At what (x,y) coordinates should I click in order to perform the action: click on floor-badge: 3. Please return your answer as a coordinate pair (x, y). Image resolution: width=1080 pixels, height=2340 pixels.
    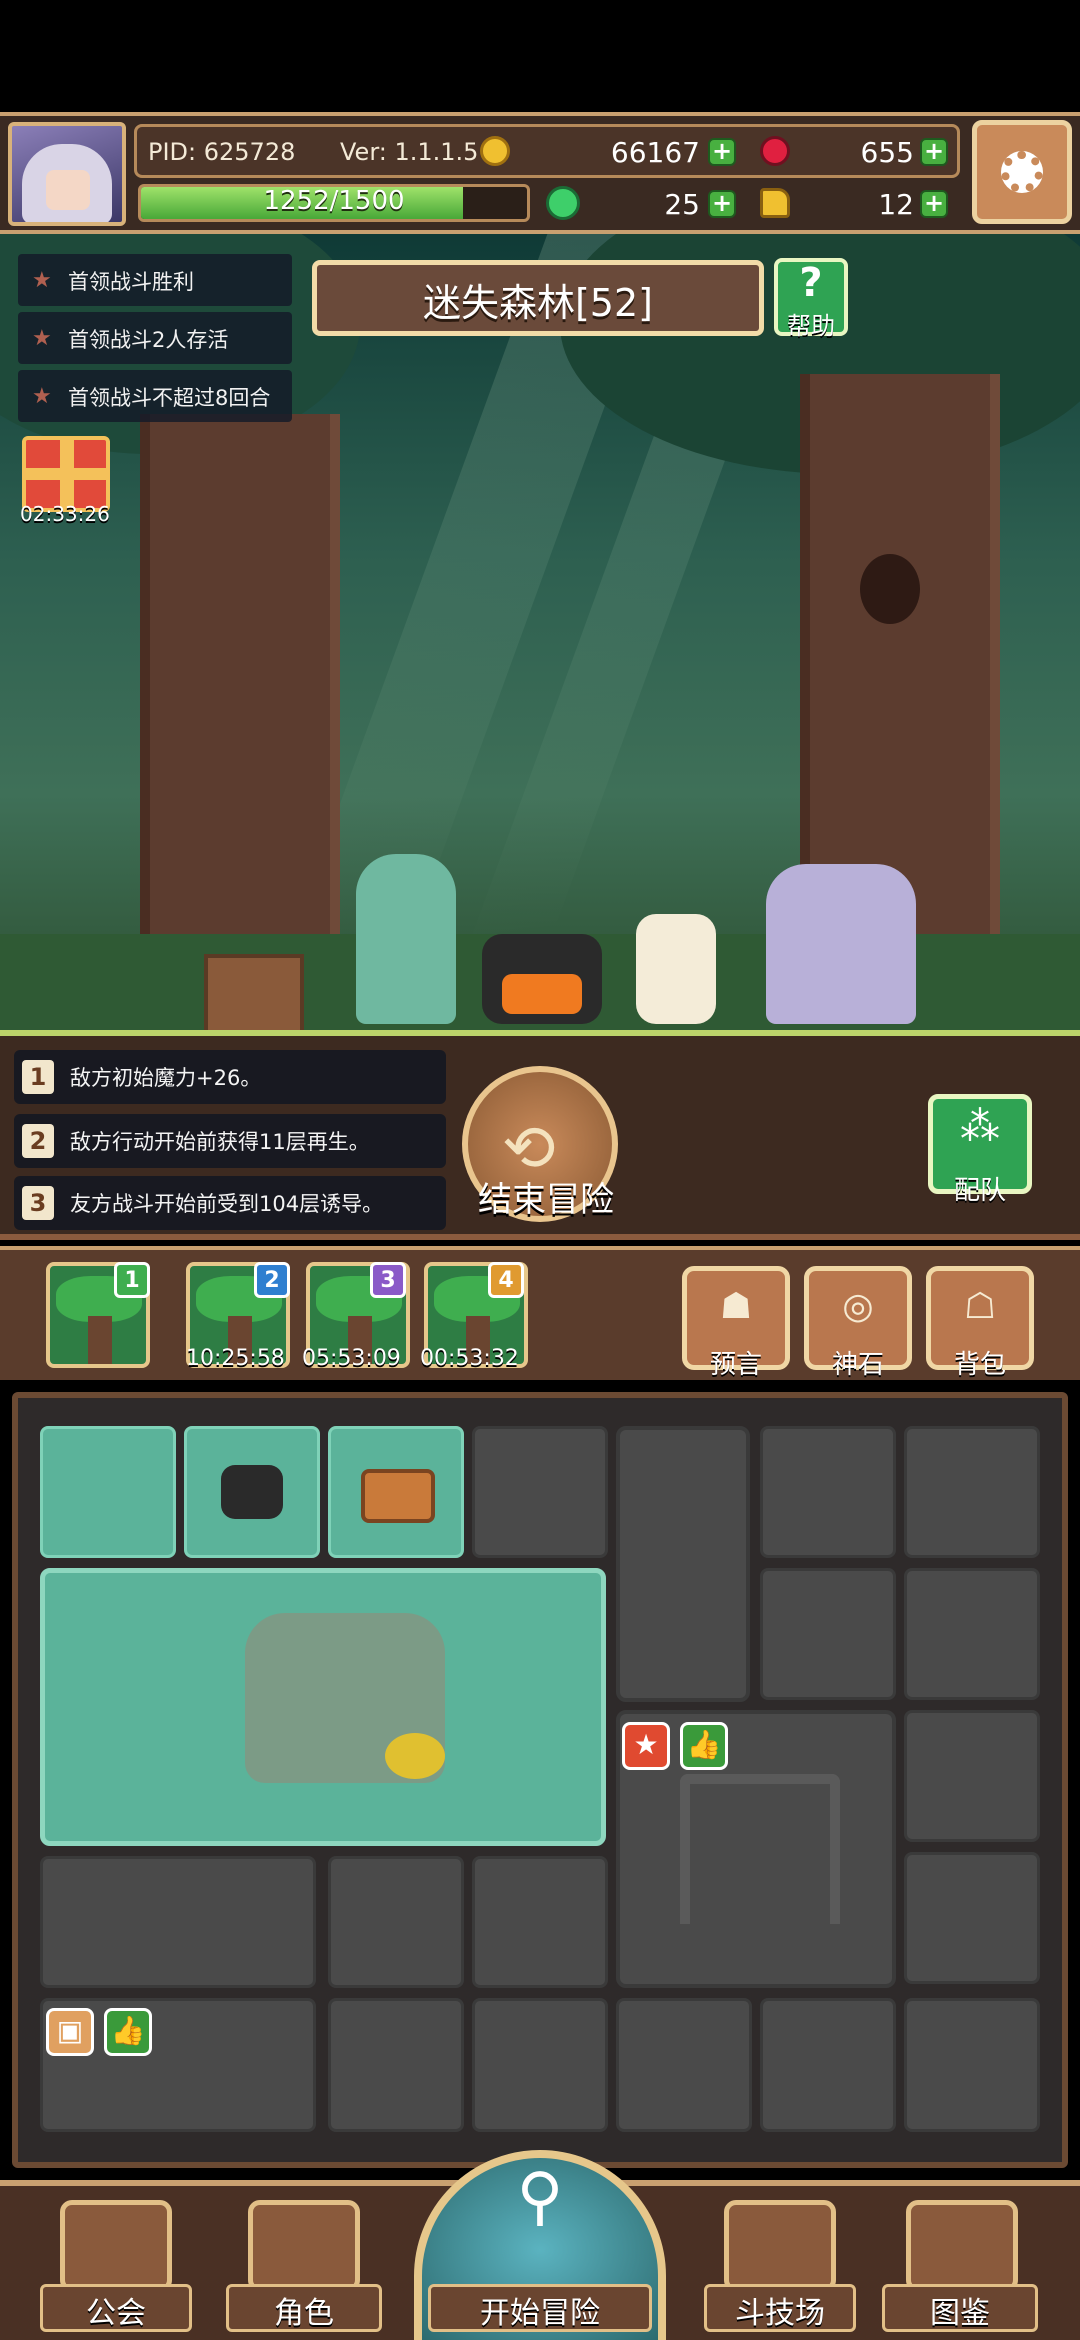
    Looking at the image, I should click on (388, 1280).